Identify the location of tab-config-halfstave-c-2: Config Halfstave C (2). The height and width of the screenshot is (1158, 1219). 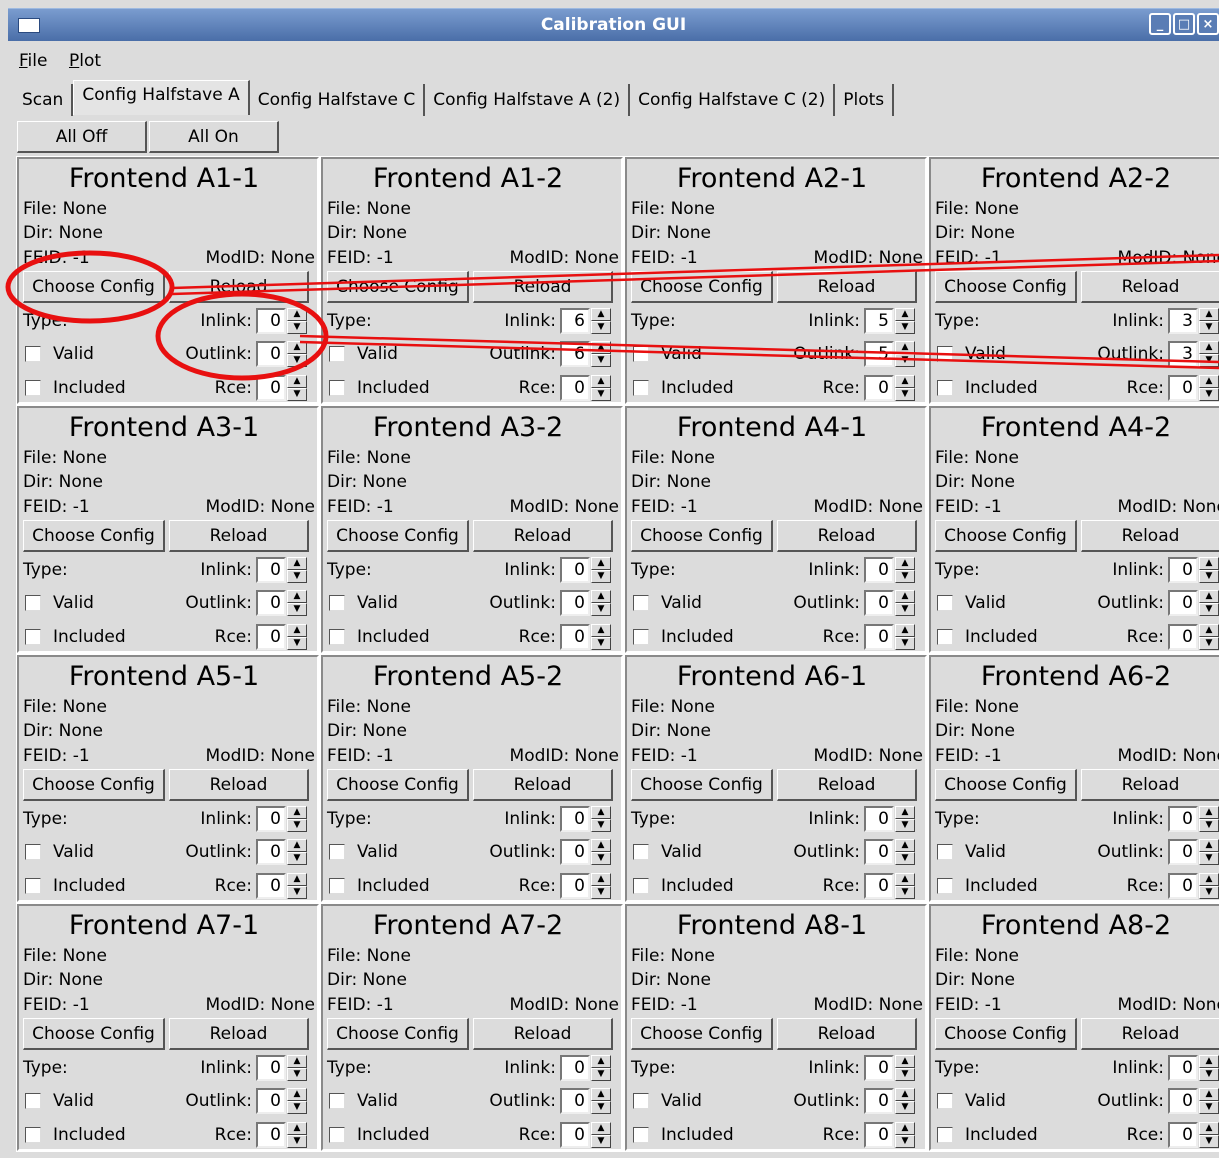
(733, 100).